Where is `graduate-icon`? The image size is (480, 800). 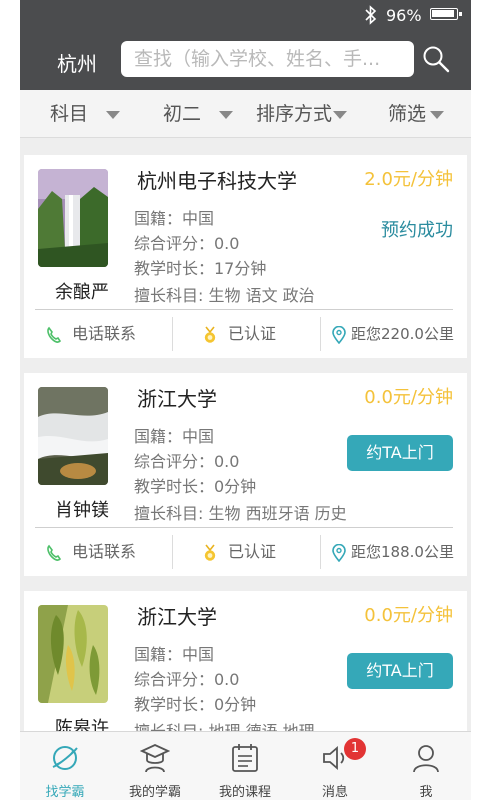 graduate-icon is located at coordinates (155, 758).